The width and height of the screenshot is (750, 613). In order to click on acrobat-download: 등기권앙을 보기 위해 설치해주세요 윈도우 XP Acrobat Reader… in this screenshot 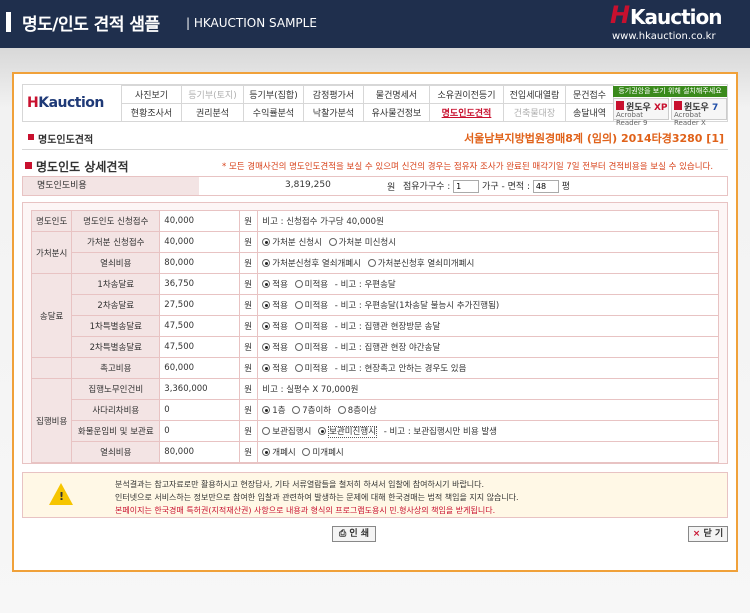, I will do `click(670, 106)`.